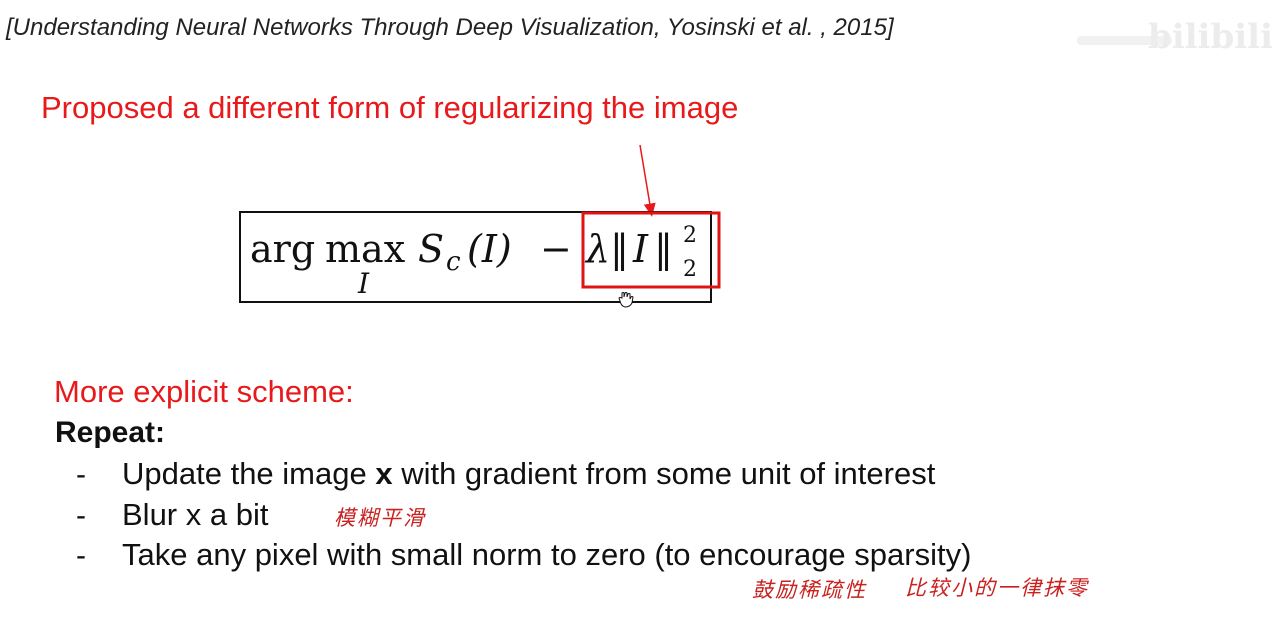  What do you see at coordinates (663, 249) in the screenshot?
I see `formula-norm-close: ‖` at bounding box center [663, 249].